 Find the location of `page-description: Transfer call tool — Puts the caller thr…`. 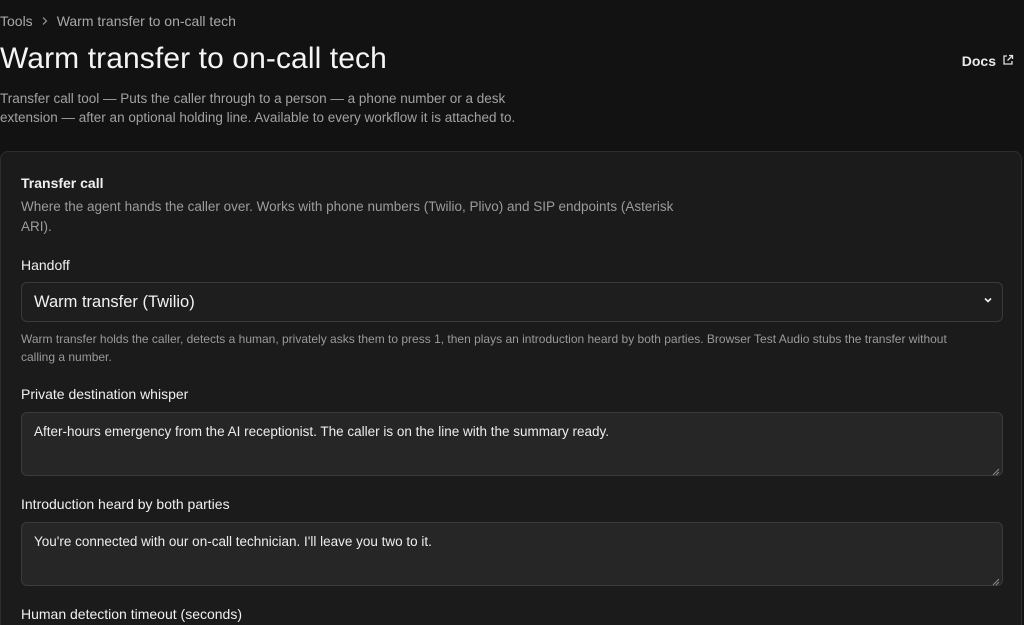

page-description: Transfer call tool — Puts the caller thr… is located at coordinates (258, 108).